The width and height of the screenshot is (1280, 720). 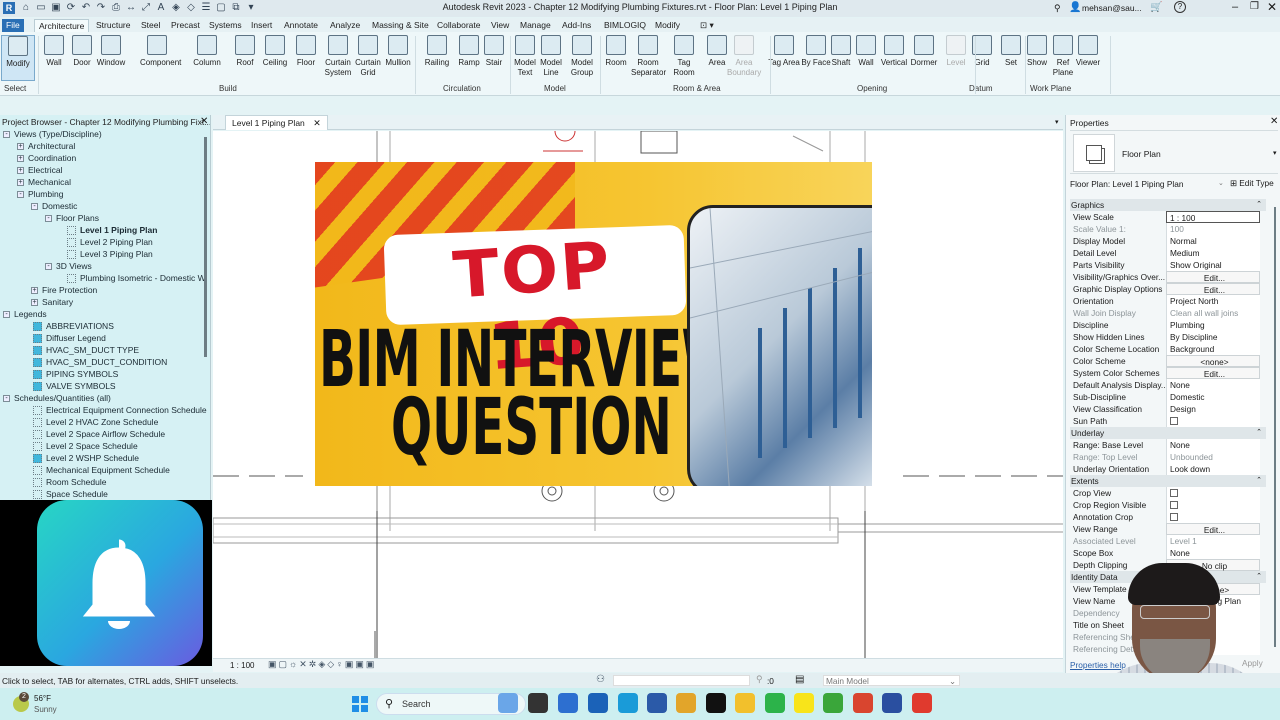 I want to click on property-value: Design, so click(x=1213, y=409).